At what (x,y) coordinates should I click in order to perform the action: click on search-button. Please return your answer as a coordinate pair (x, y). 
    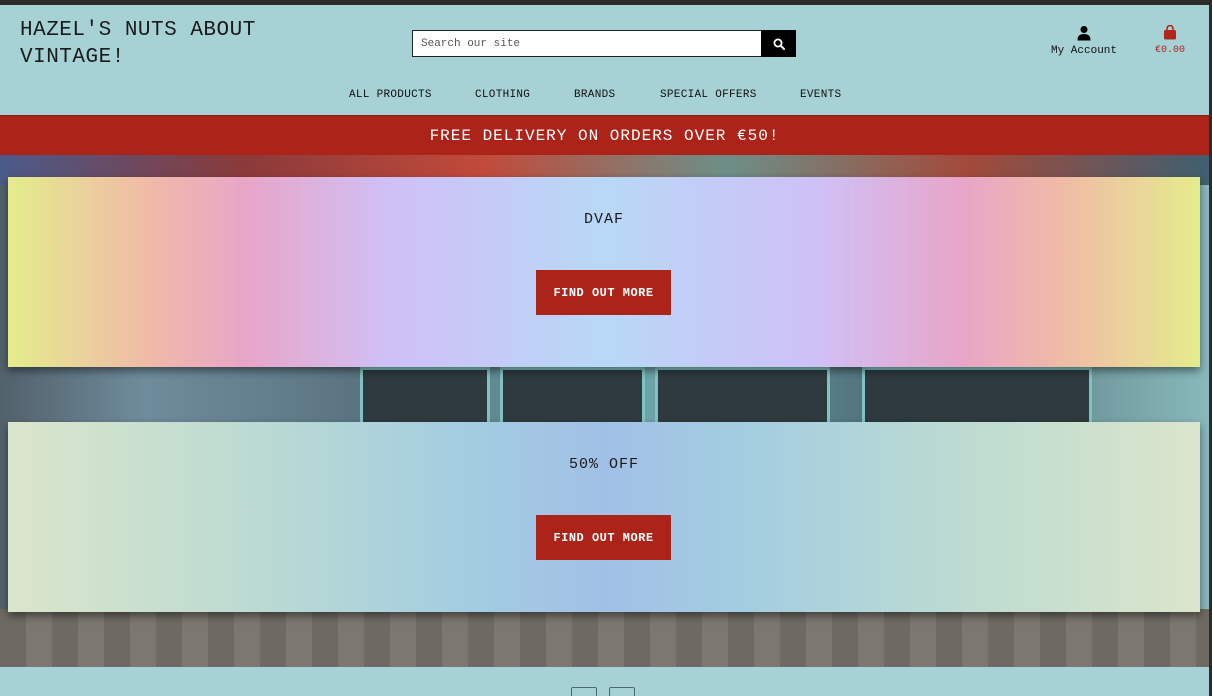
    Looking at the image, I should click on (778, 43).